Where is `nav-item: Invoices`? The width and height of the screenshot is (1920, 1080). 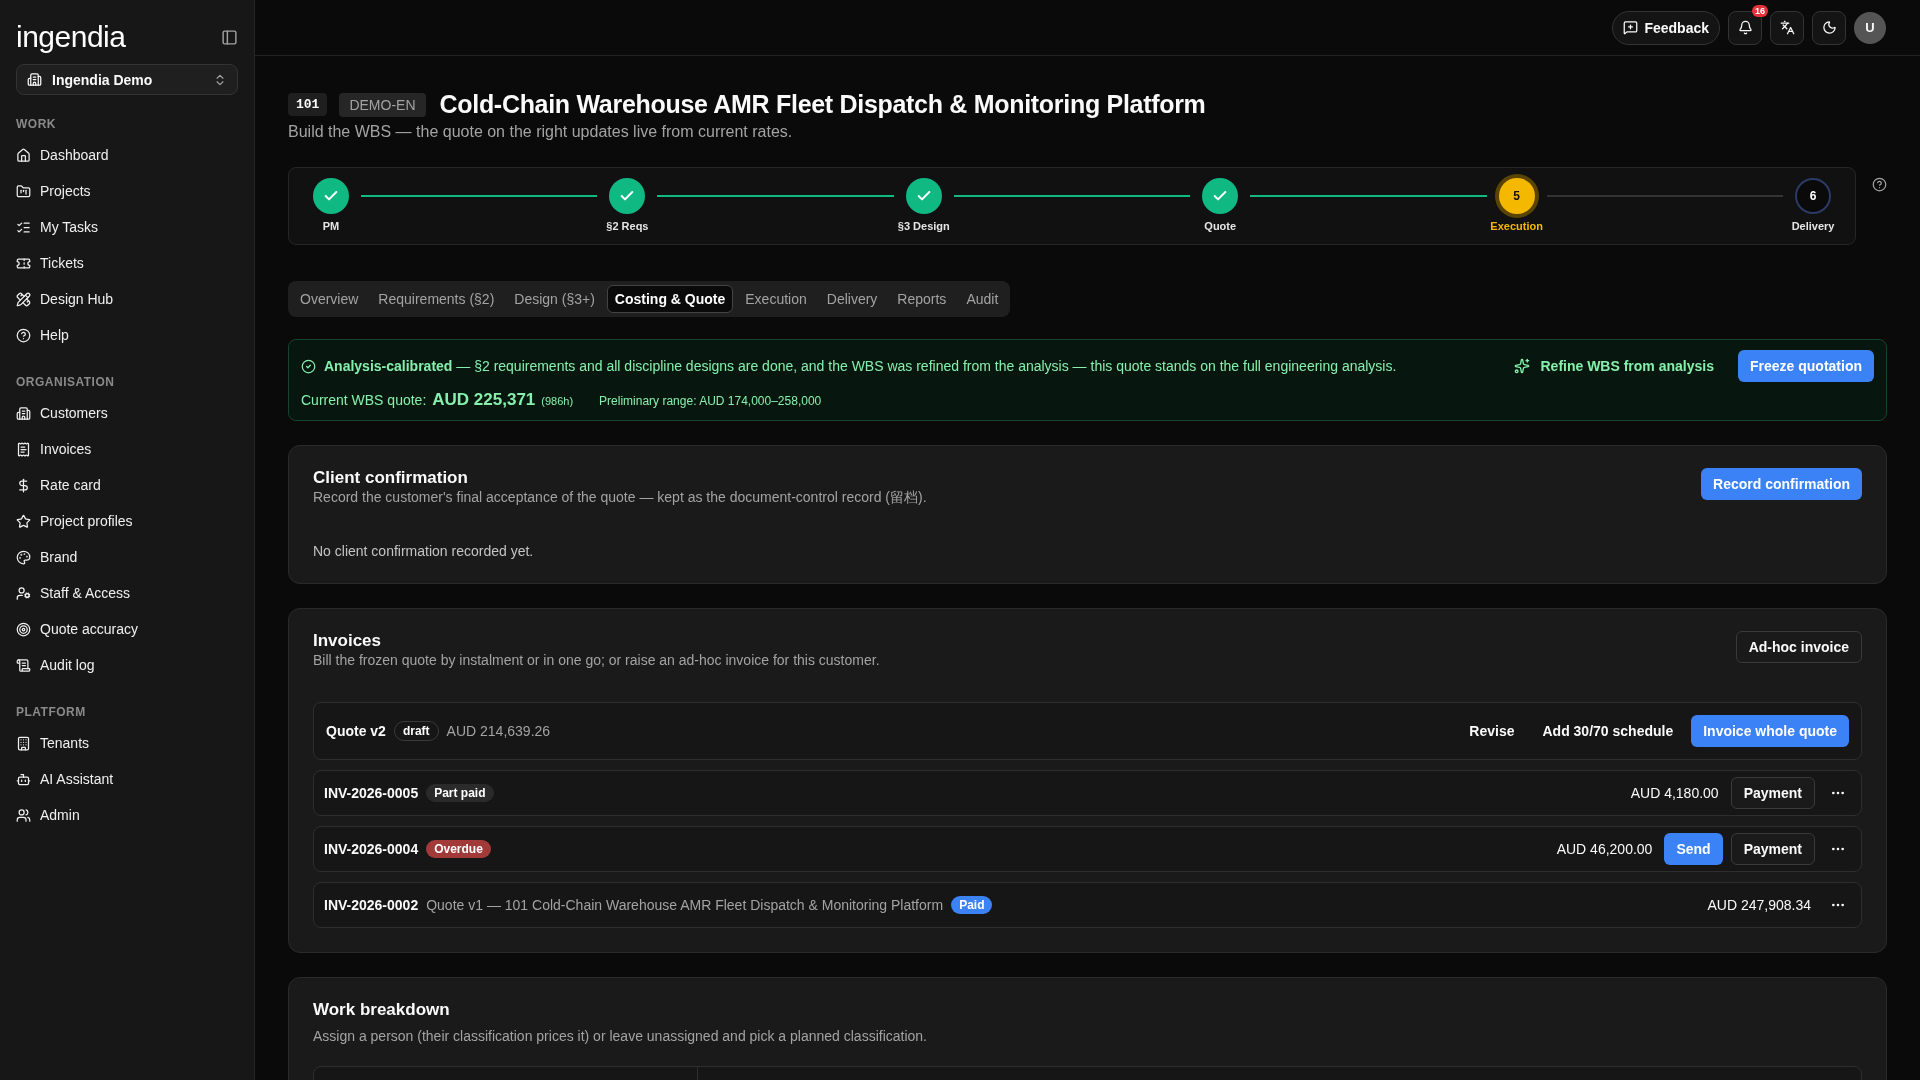
nav-item: Invoices is located at coordinates (127, 449).